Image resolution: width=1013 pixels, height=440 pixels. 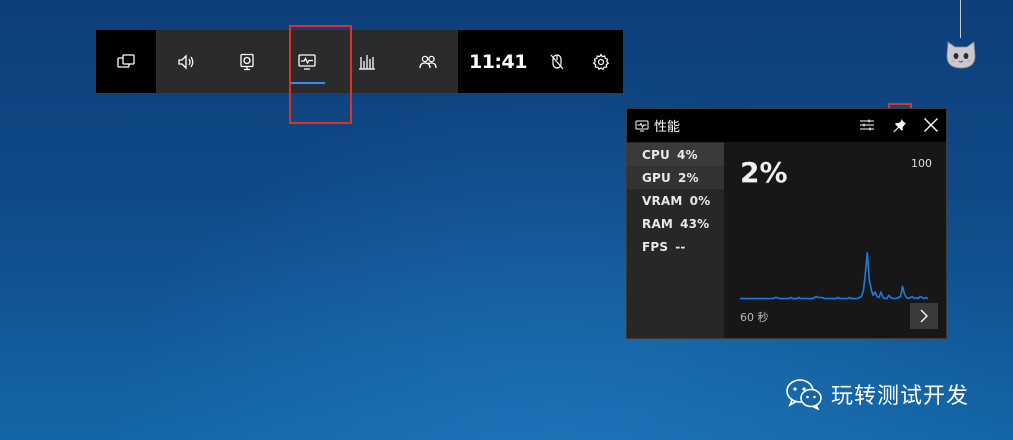 I want to click on metric-fps: FPS --, so click(x=675, y=246).